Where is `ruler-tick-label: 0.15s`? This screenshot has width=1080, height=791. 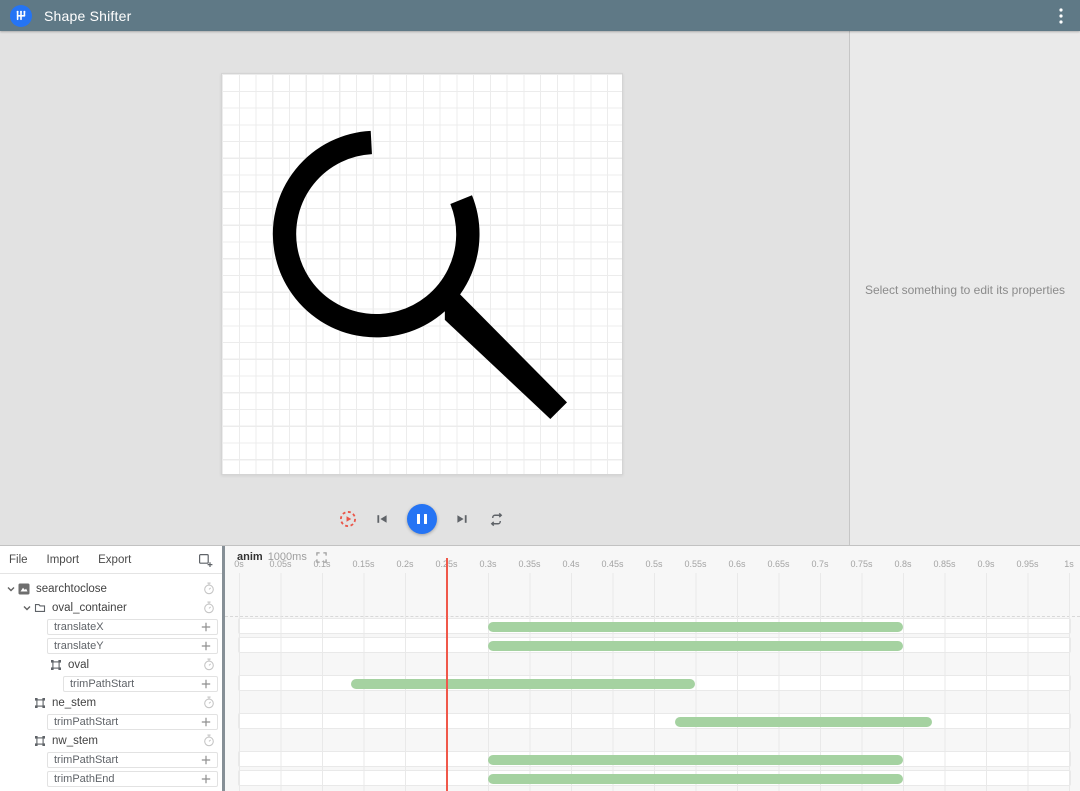
ruler-tick-label: 0.15s is located at coordinates (363, 564).